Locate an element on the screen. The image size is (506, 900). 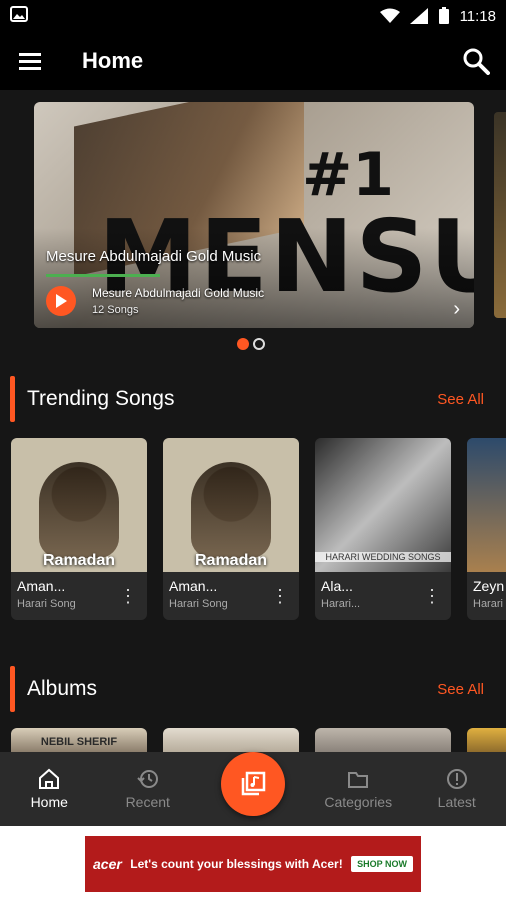
nav-latest: Latest is located at coordinates (457, 789).